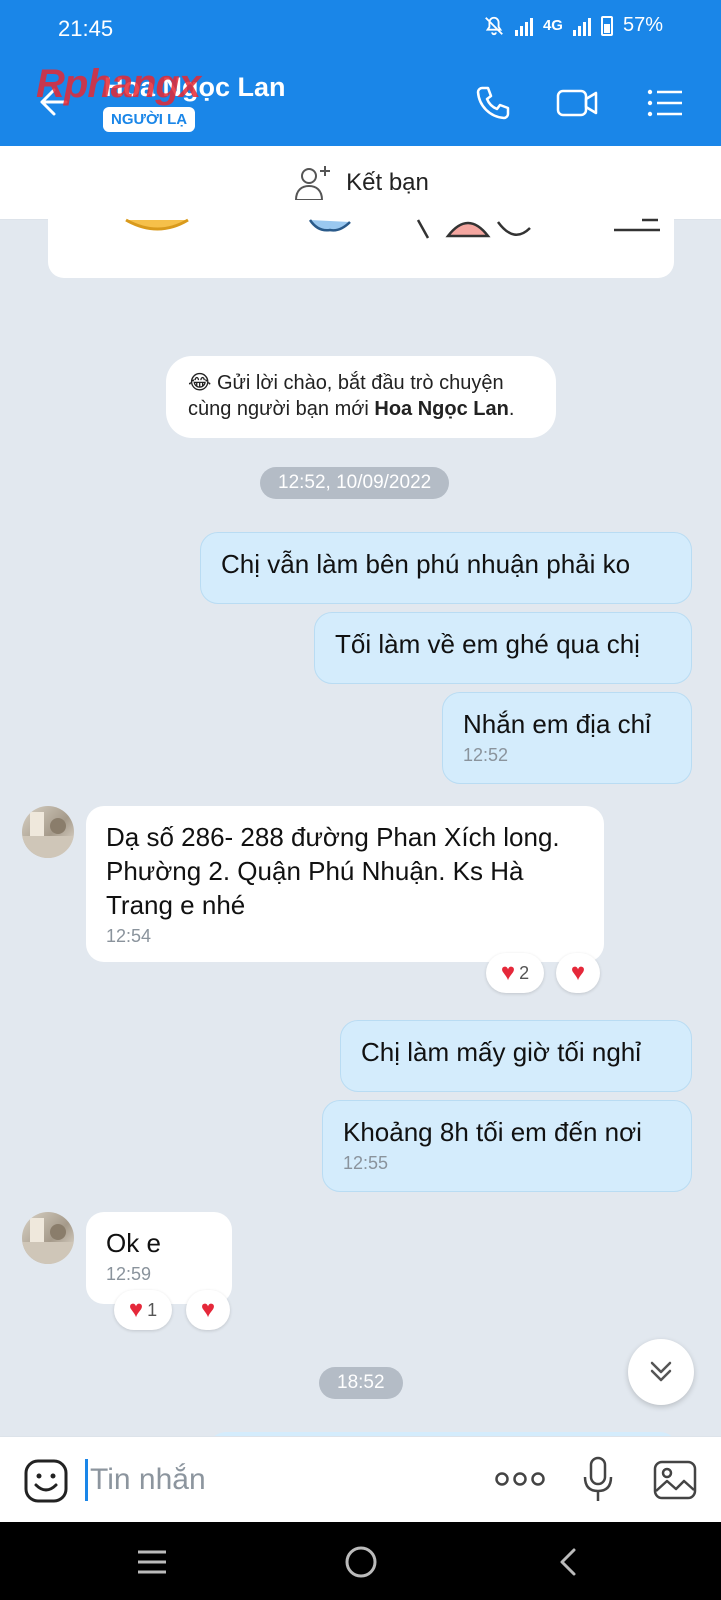  I want to click on mute-notification-icon, so click(494, 25).